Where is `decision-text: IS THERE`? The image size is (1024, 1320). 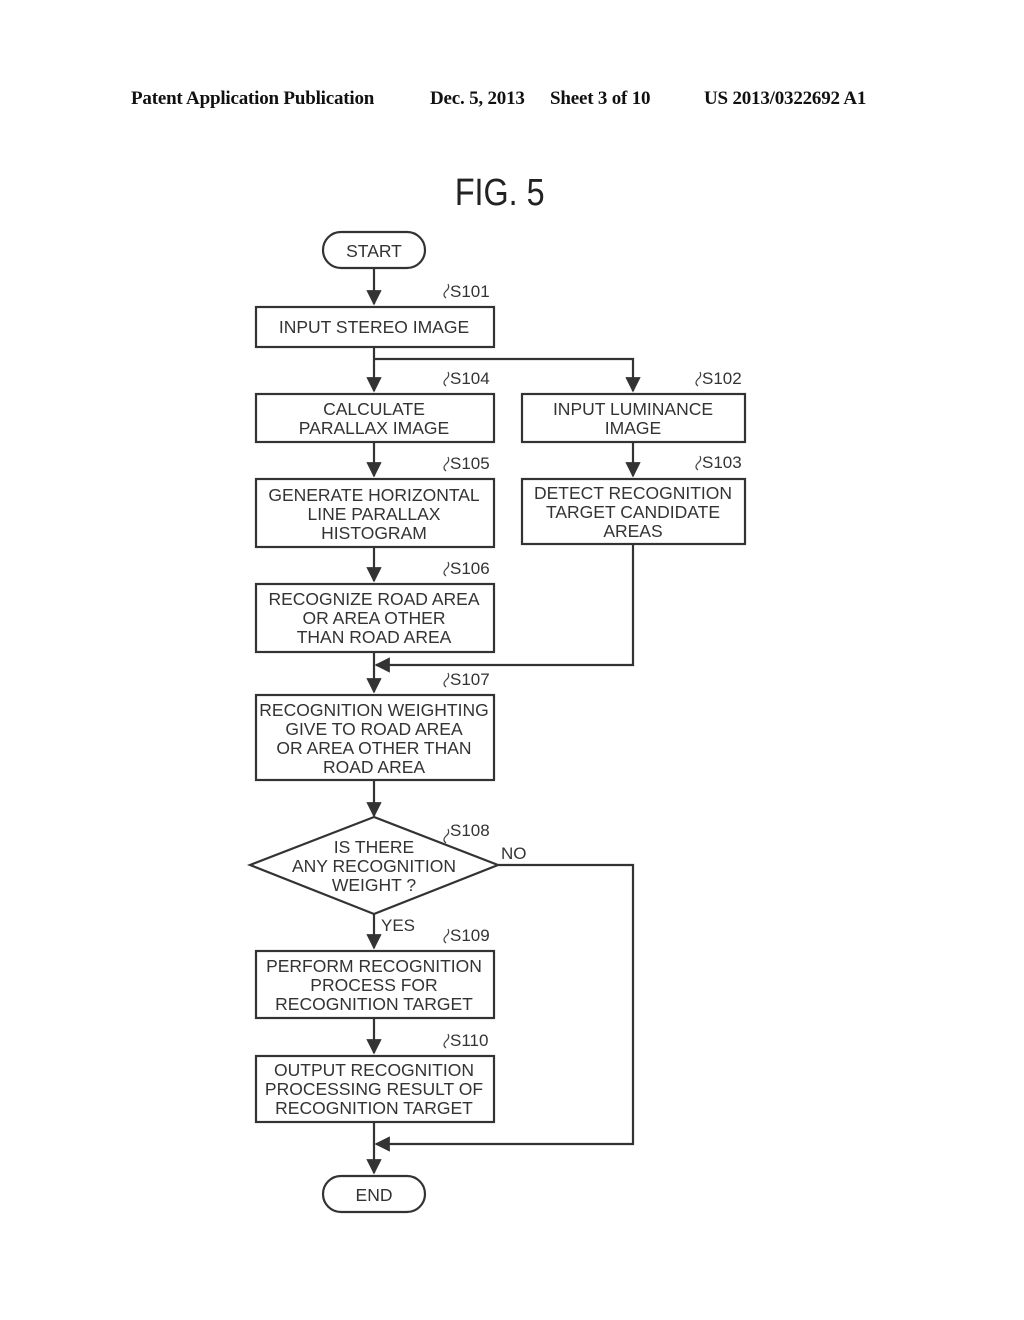
decision-text: IS THERE is located at coordinates (374, 847).